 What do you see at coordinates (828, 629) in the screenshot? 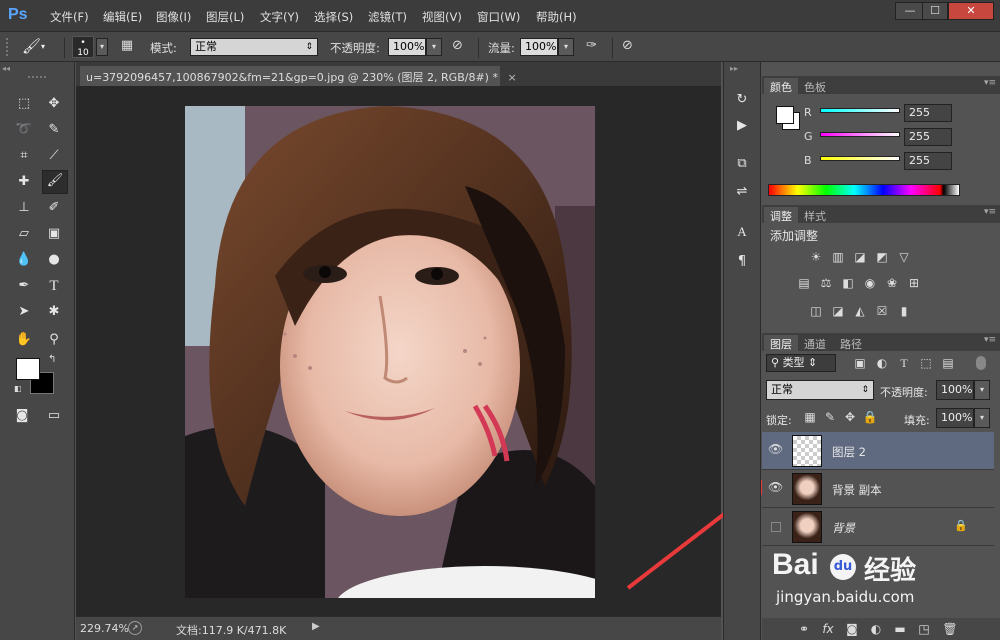
I see `layer-style-icon: fx` at bounding box center [828, 629].